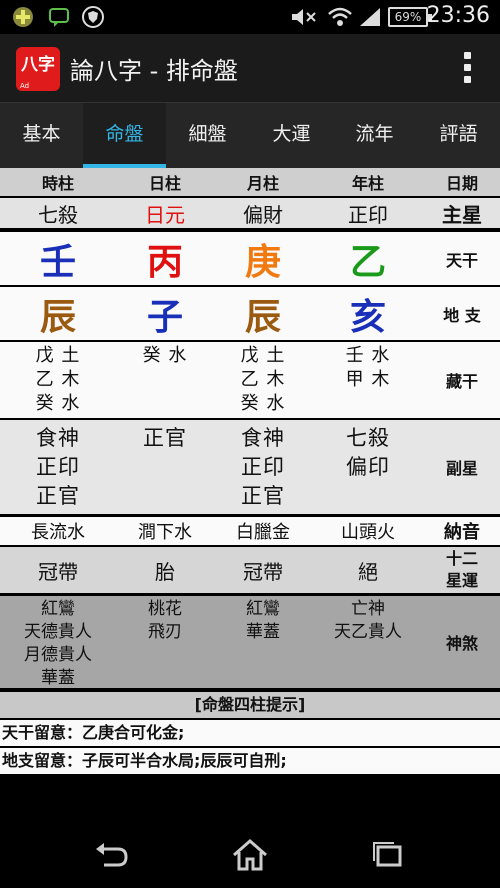  I want to click on status-bar: 69% 23:36, so click(250, 17).